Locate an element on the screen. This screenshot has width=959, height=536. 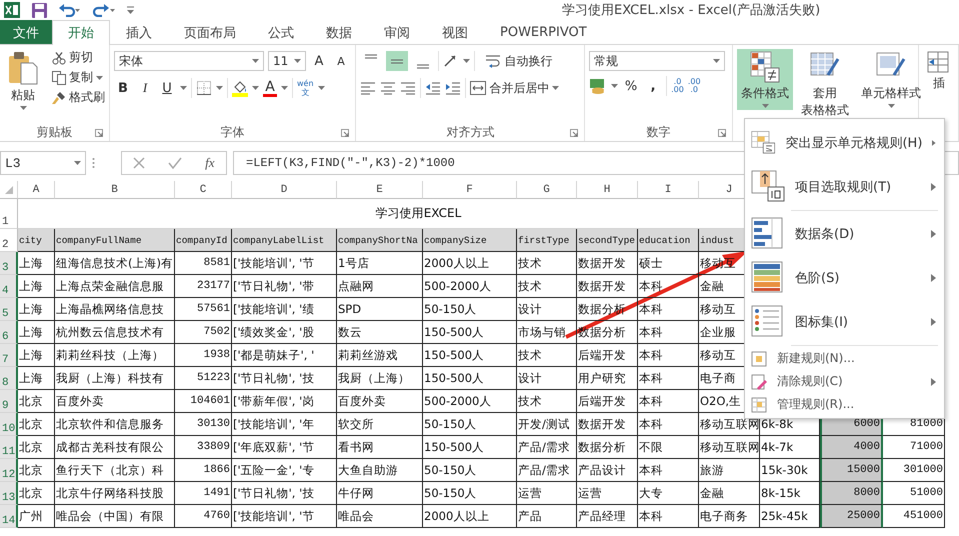
spreadsheet-logo-icon is located at coordinates (12, 10).